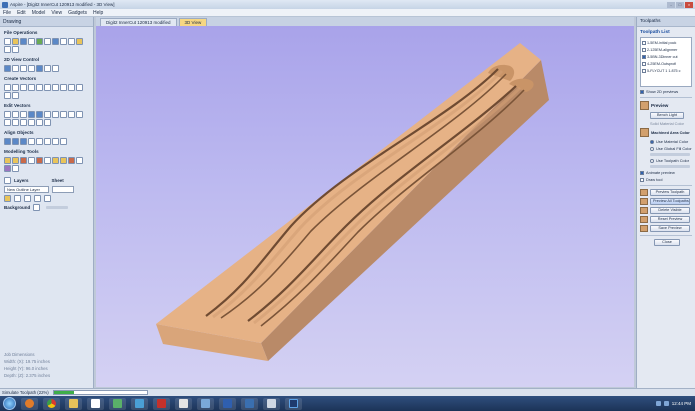  What do you see at coordinates (667, 115) in the screenshot?
I see `bench-light-button: Bench Light` at bounding box center [667, 115].